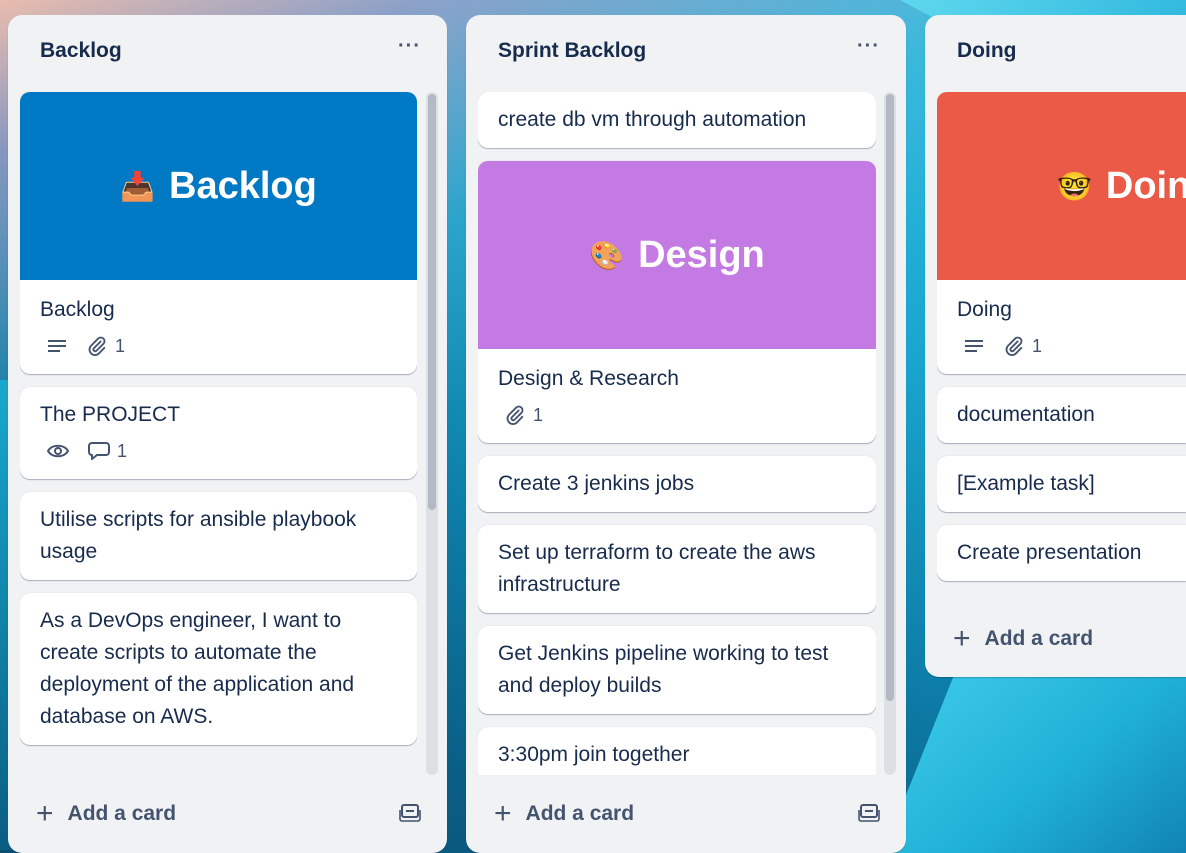  I want to click on comment-badge: 1, so click(107, 451).